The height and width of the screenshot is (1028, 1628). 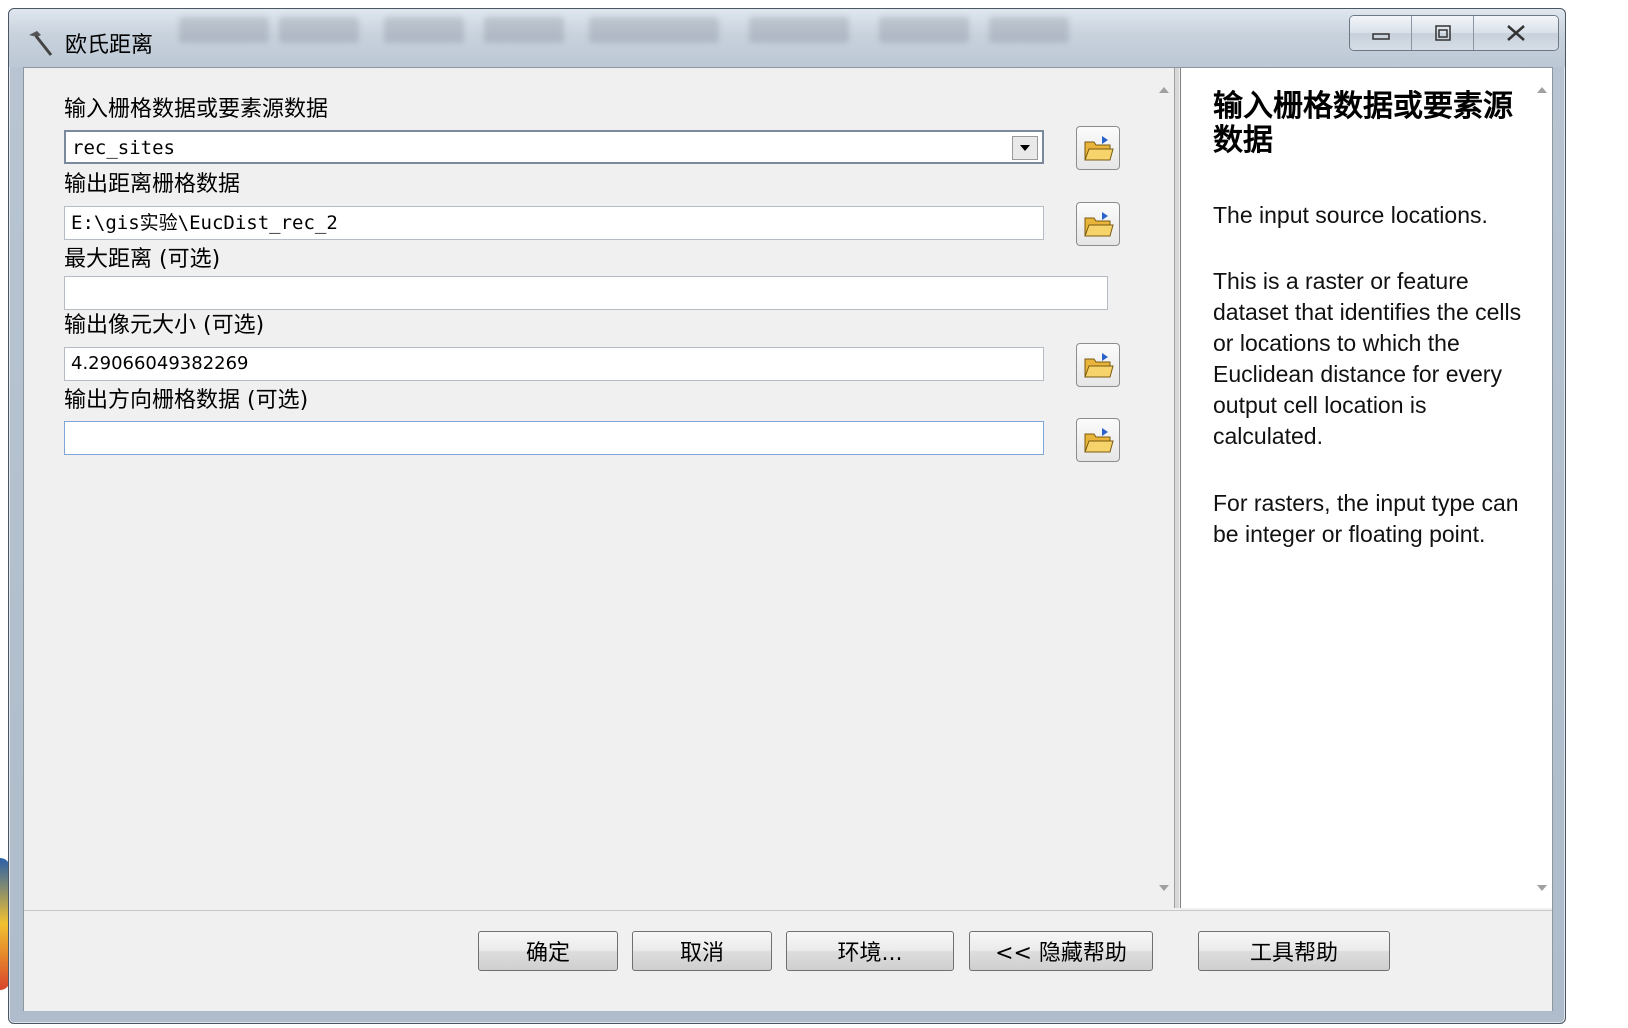 I want to click on input-source-combobox: rec_sites, so click(x=554, y=147).